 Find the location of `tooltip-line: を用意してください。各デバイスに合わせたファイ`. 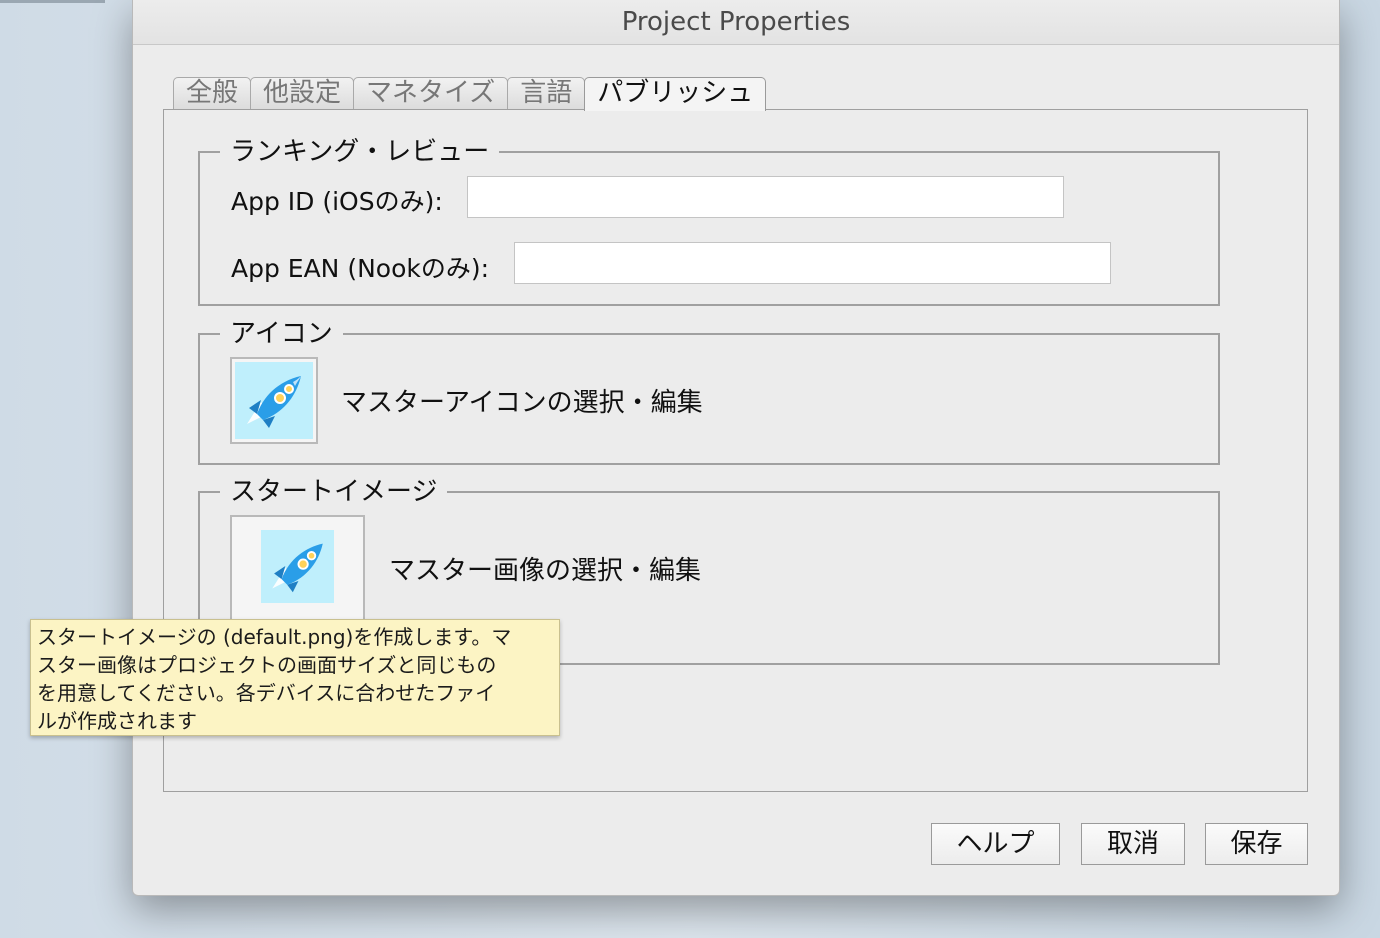

tooltip-line: を用意してください。各デバイスに合わせたファイ is located at coordinates (266, 693).